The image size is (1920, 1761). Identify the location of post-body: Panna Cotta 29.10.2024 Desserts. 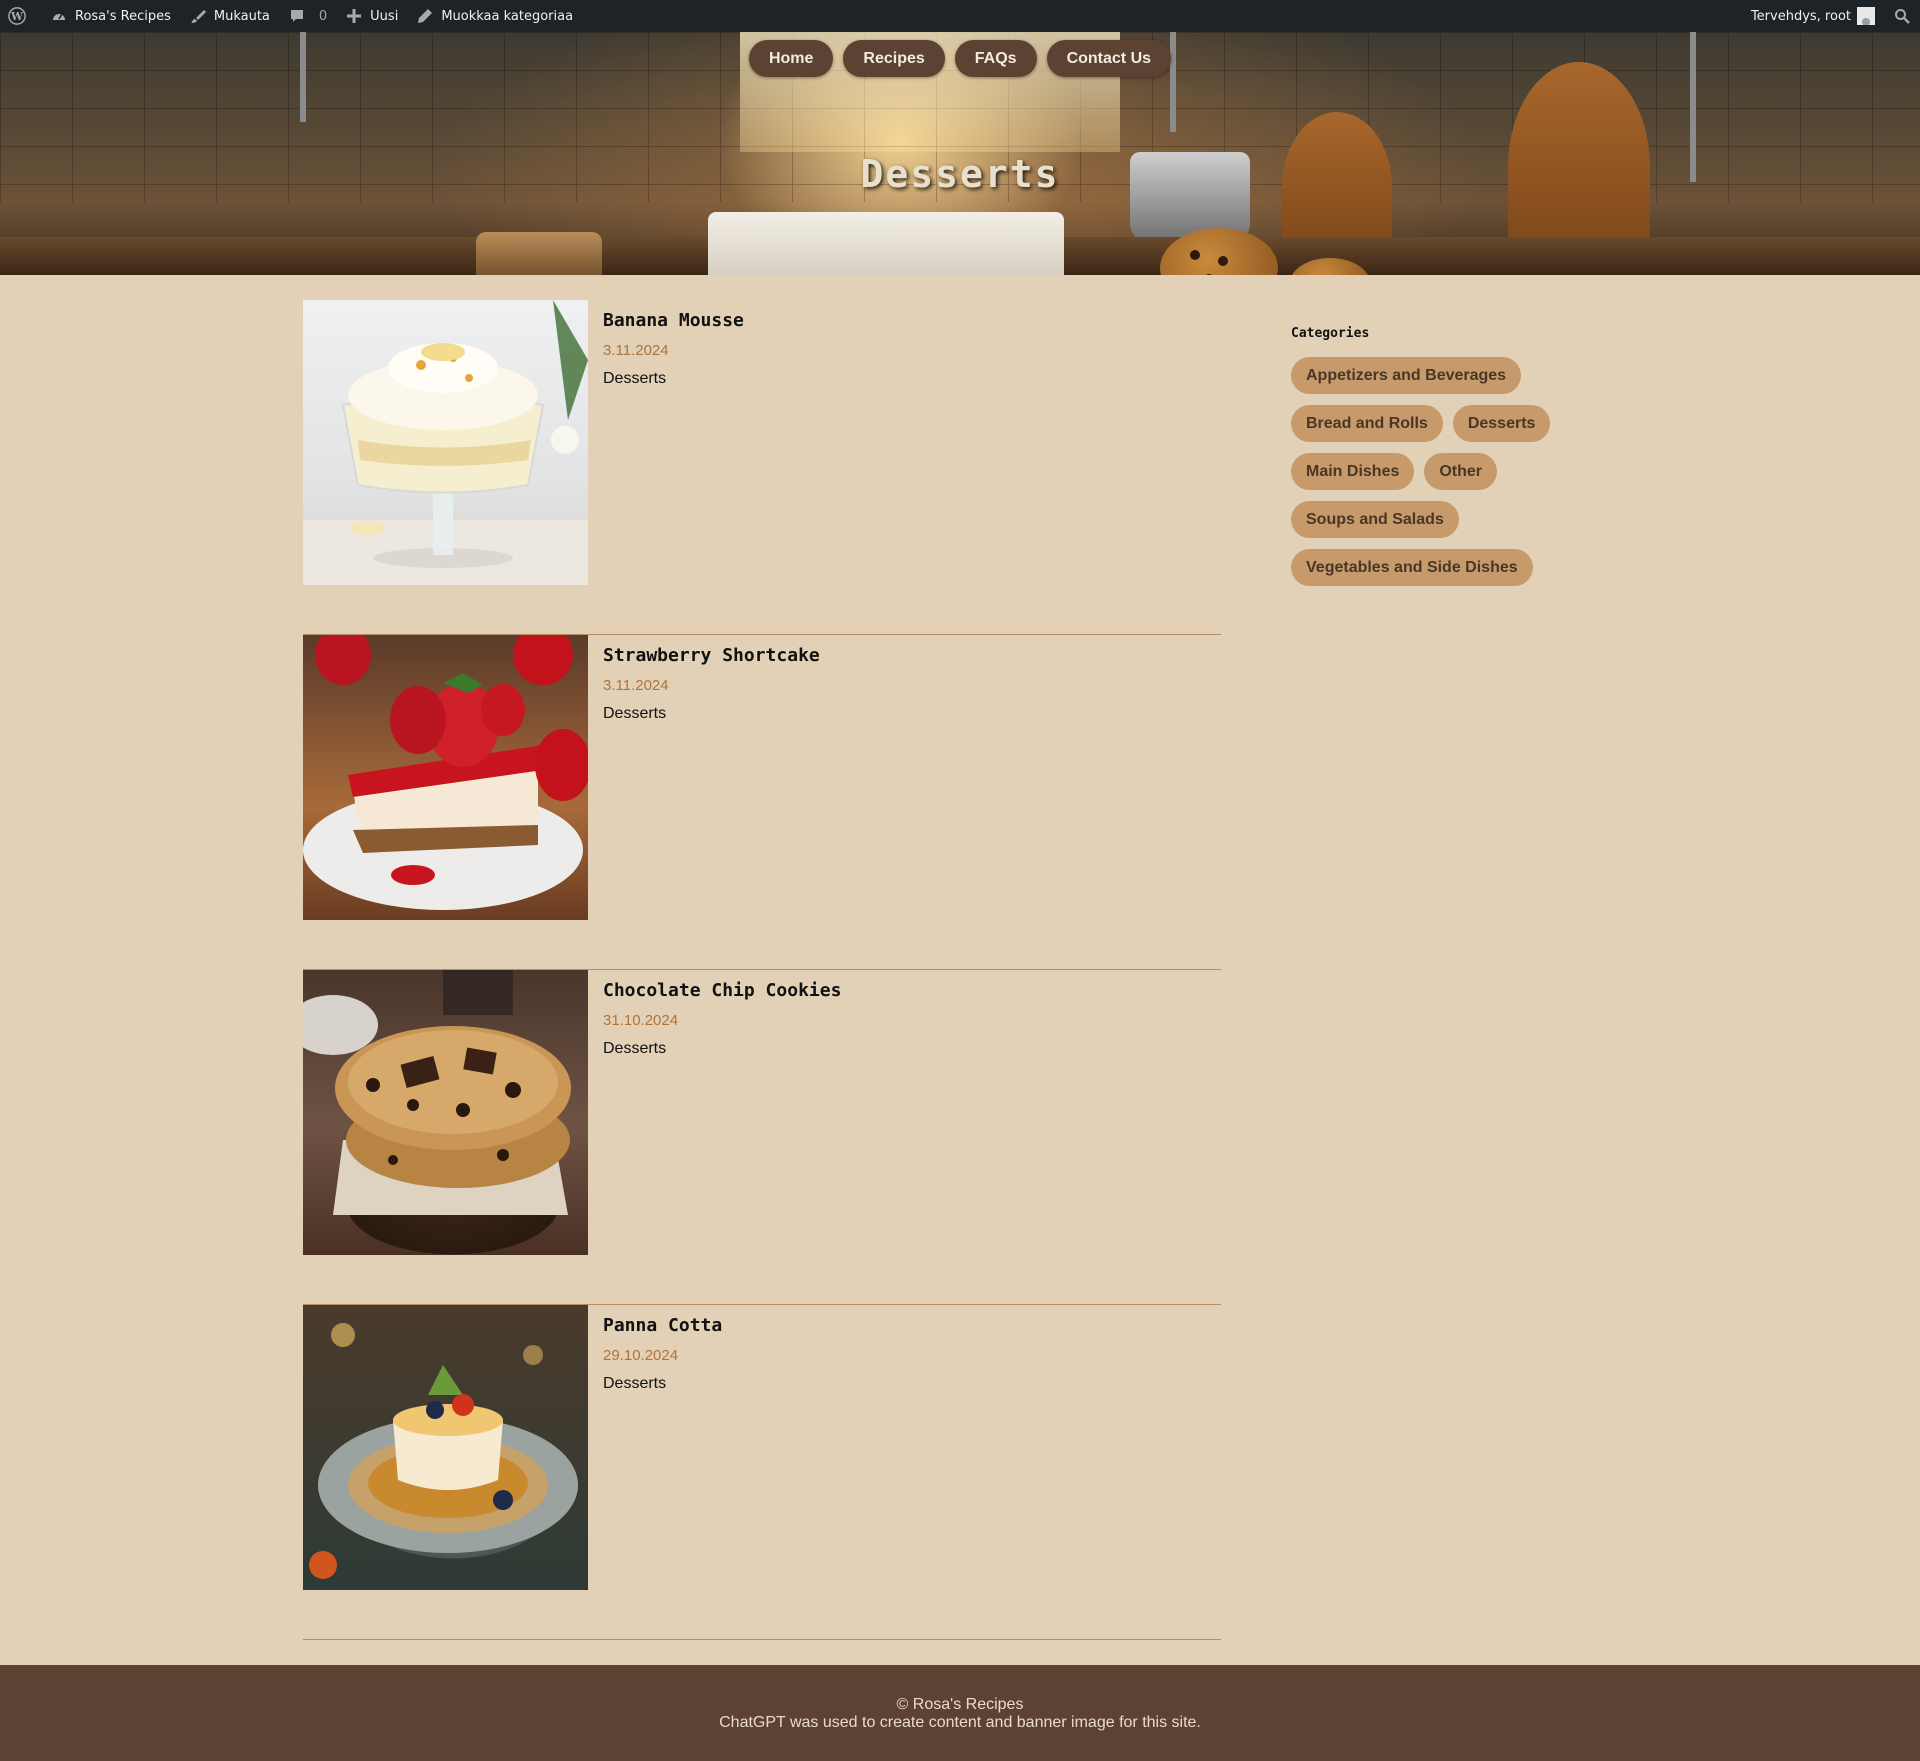
(662, 1354).